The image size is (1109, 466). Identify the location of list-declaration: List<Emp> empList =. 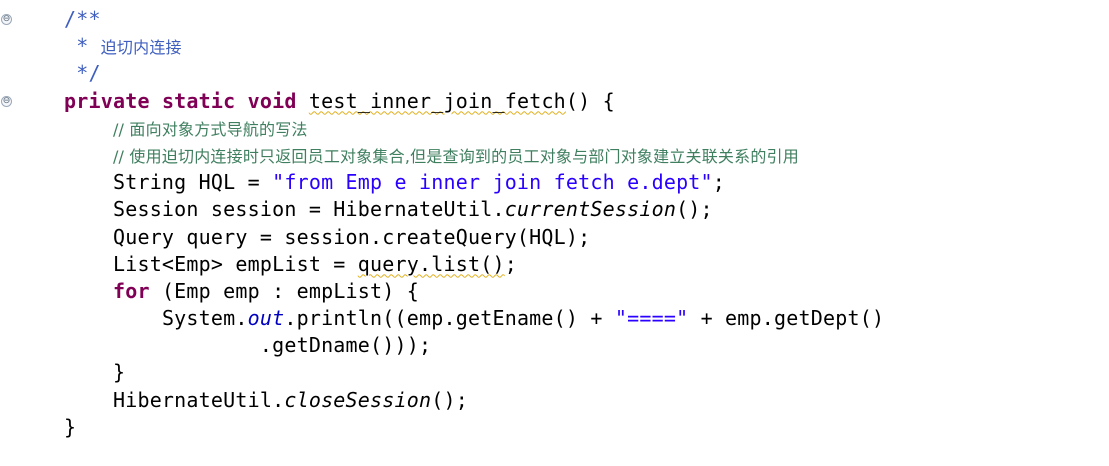
(235, 263).